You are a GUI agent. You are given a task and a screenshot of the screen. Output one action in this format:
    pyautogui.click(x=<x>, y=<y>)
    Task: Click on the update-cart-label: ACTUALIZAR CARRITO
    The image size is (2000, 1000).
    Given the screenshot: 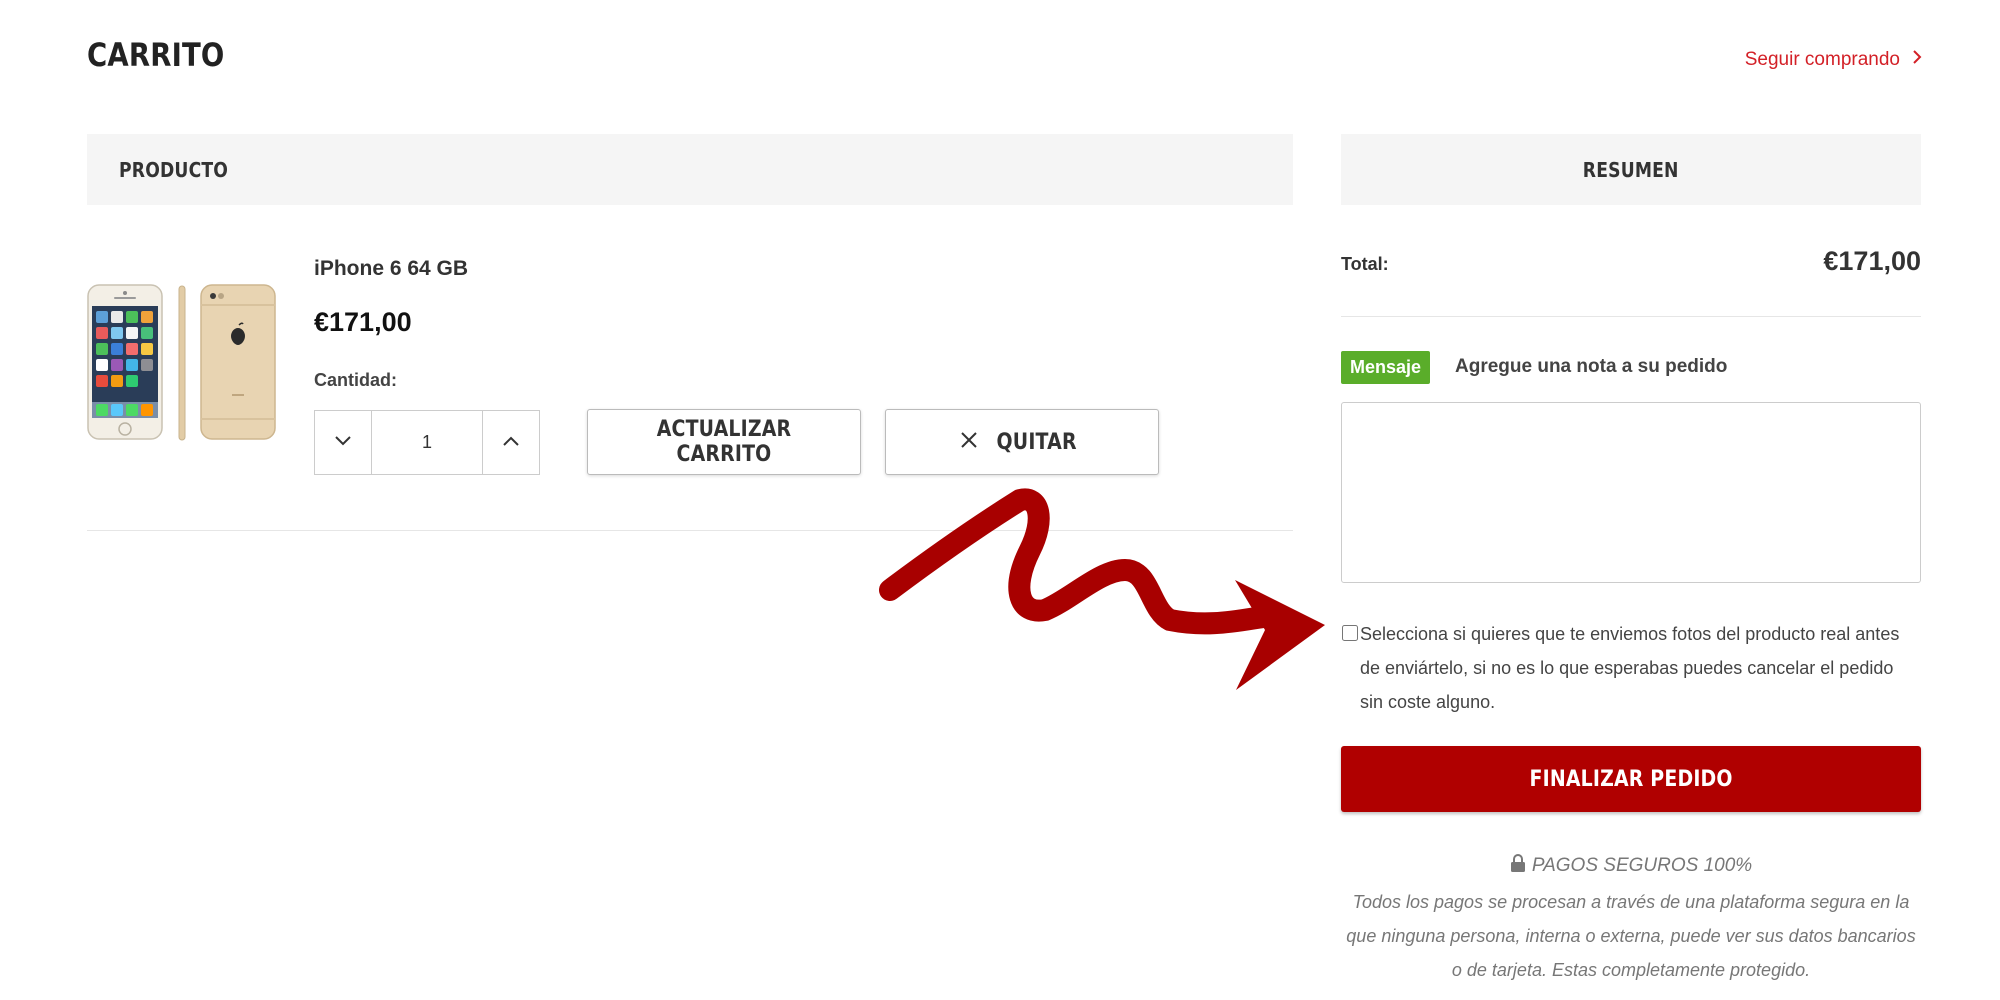 What is the action you would take?
    pyautogui.click(x=724, y=442)
    